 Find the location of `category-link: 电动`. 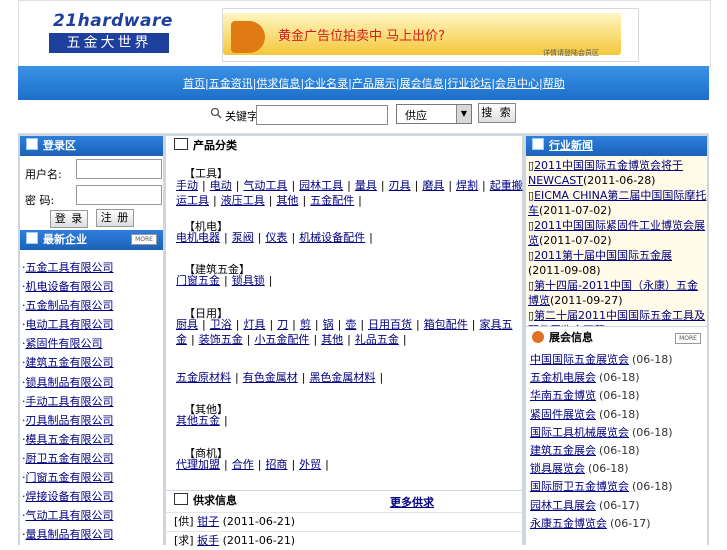

category-link: 电动 is located at coordinates (221, 185).